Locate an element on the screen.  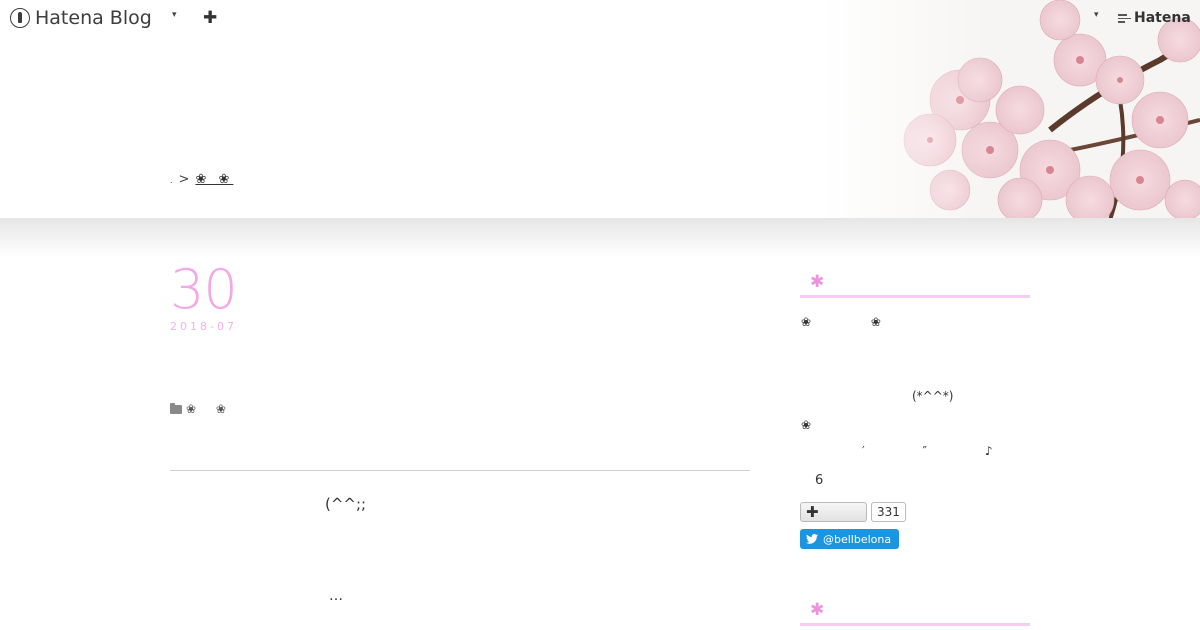
header-shadow-band is located at coordinates (600, 238).